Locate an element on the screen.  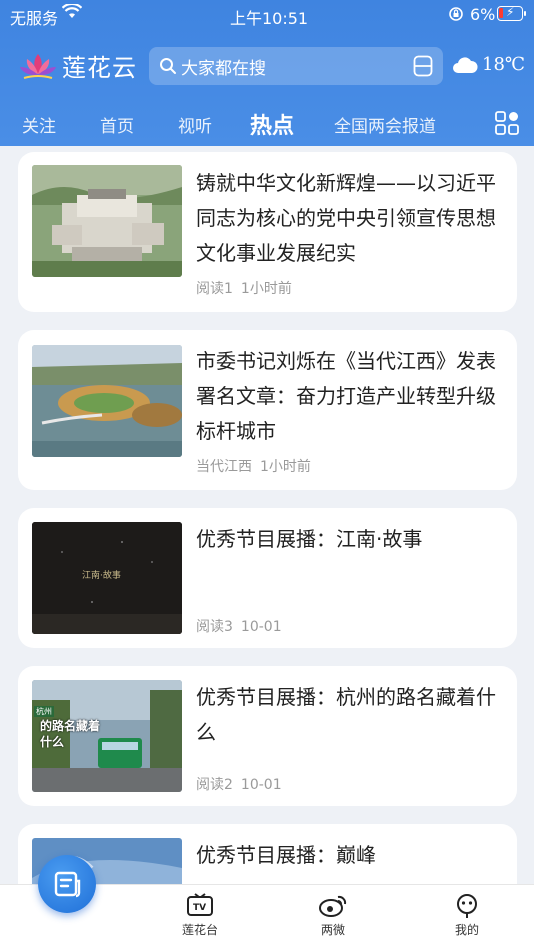
news-card: 杭州 的路名藏着什么 优秀节目展播：杭州的路名藏着什么 阅读2 10-01 is located at coordinates (267, 736).